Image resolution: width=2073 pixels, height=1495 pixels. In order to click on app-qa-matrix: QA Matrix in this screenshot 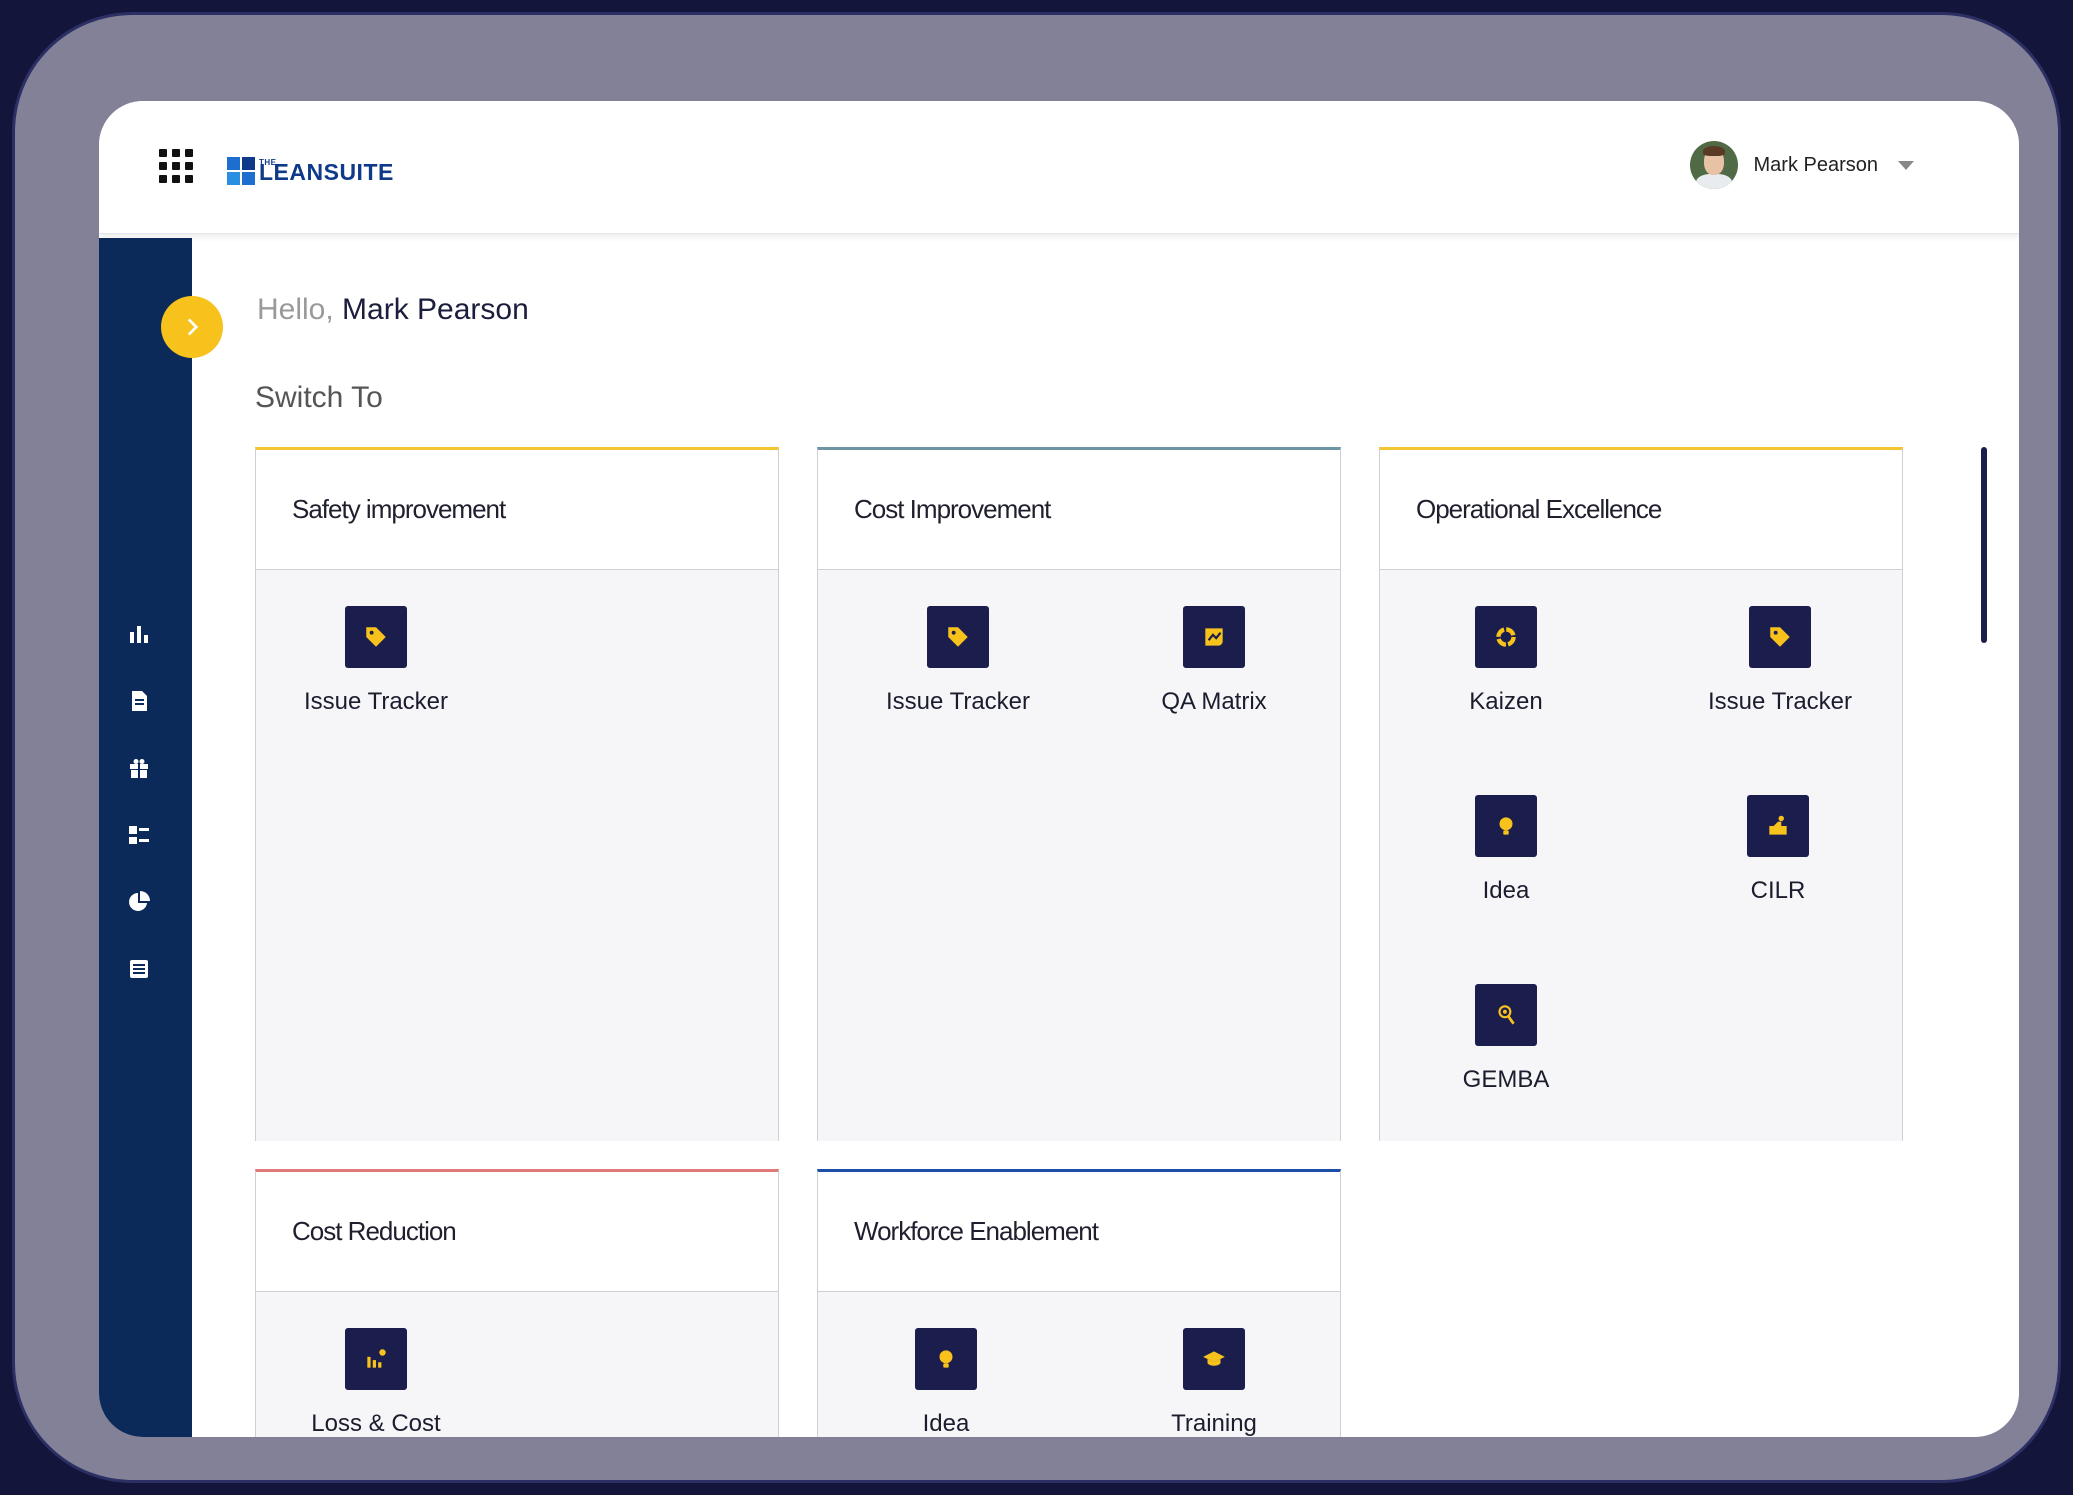, I will do `click(1214, 661)`.